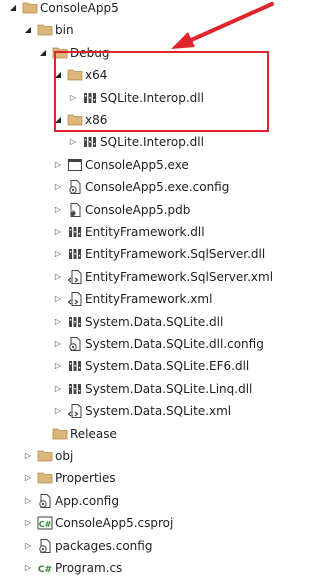  I want to click on tree-item-release: Release, so click(149, 434).